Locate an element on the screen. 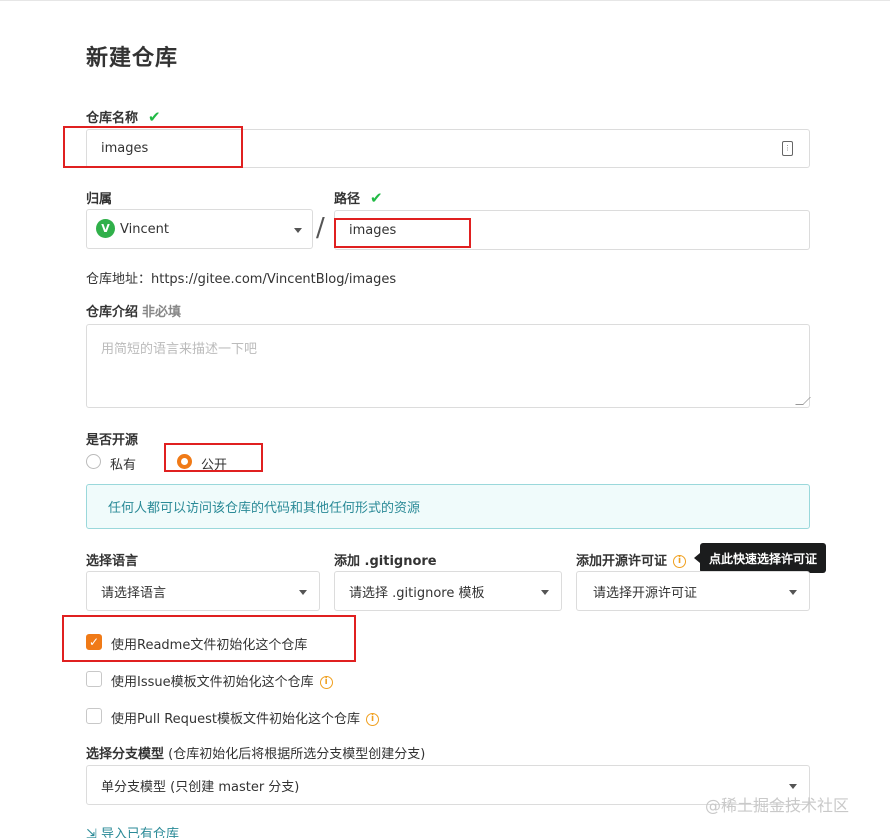 The image size is (890, 838). avatar: V is located at coordinates (105, 228).